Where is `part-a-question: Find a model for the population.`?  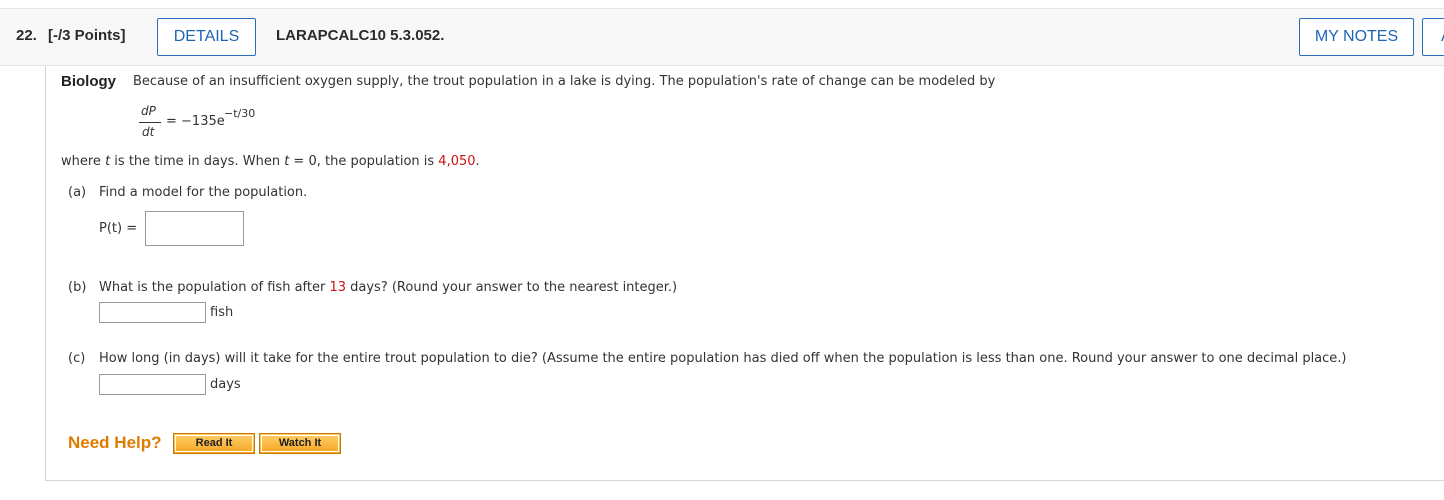
part-a-question: Find a model for the population. is located at coordinates (203, 192).